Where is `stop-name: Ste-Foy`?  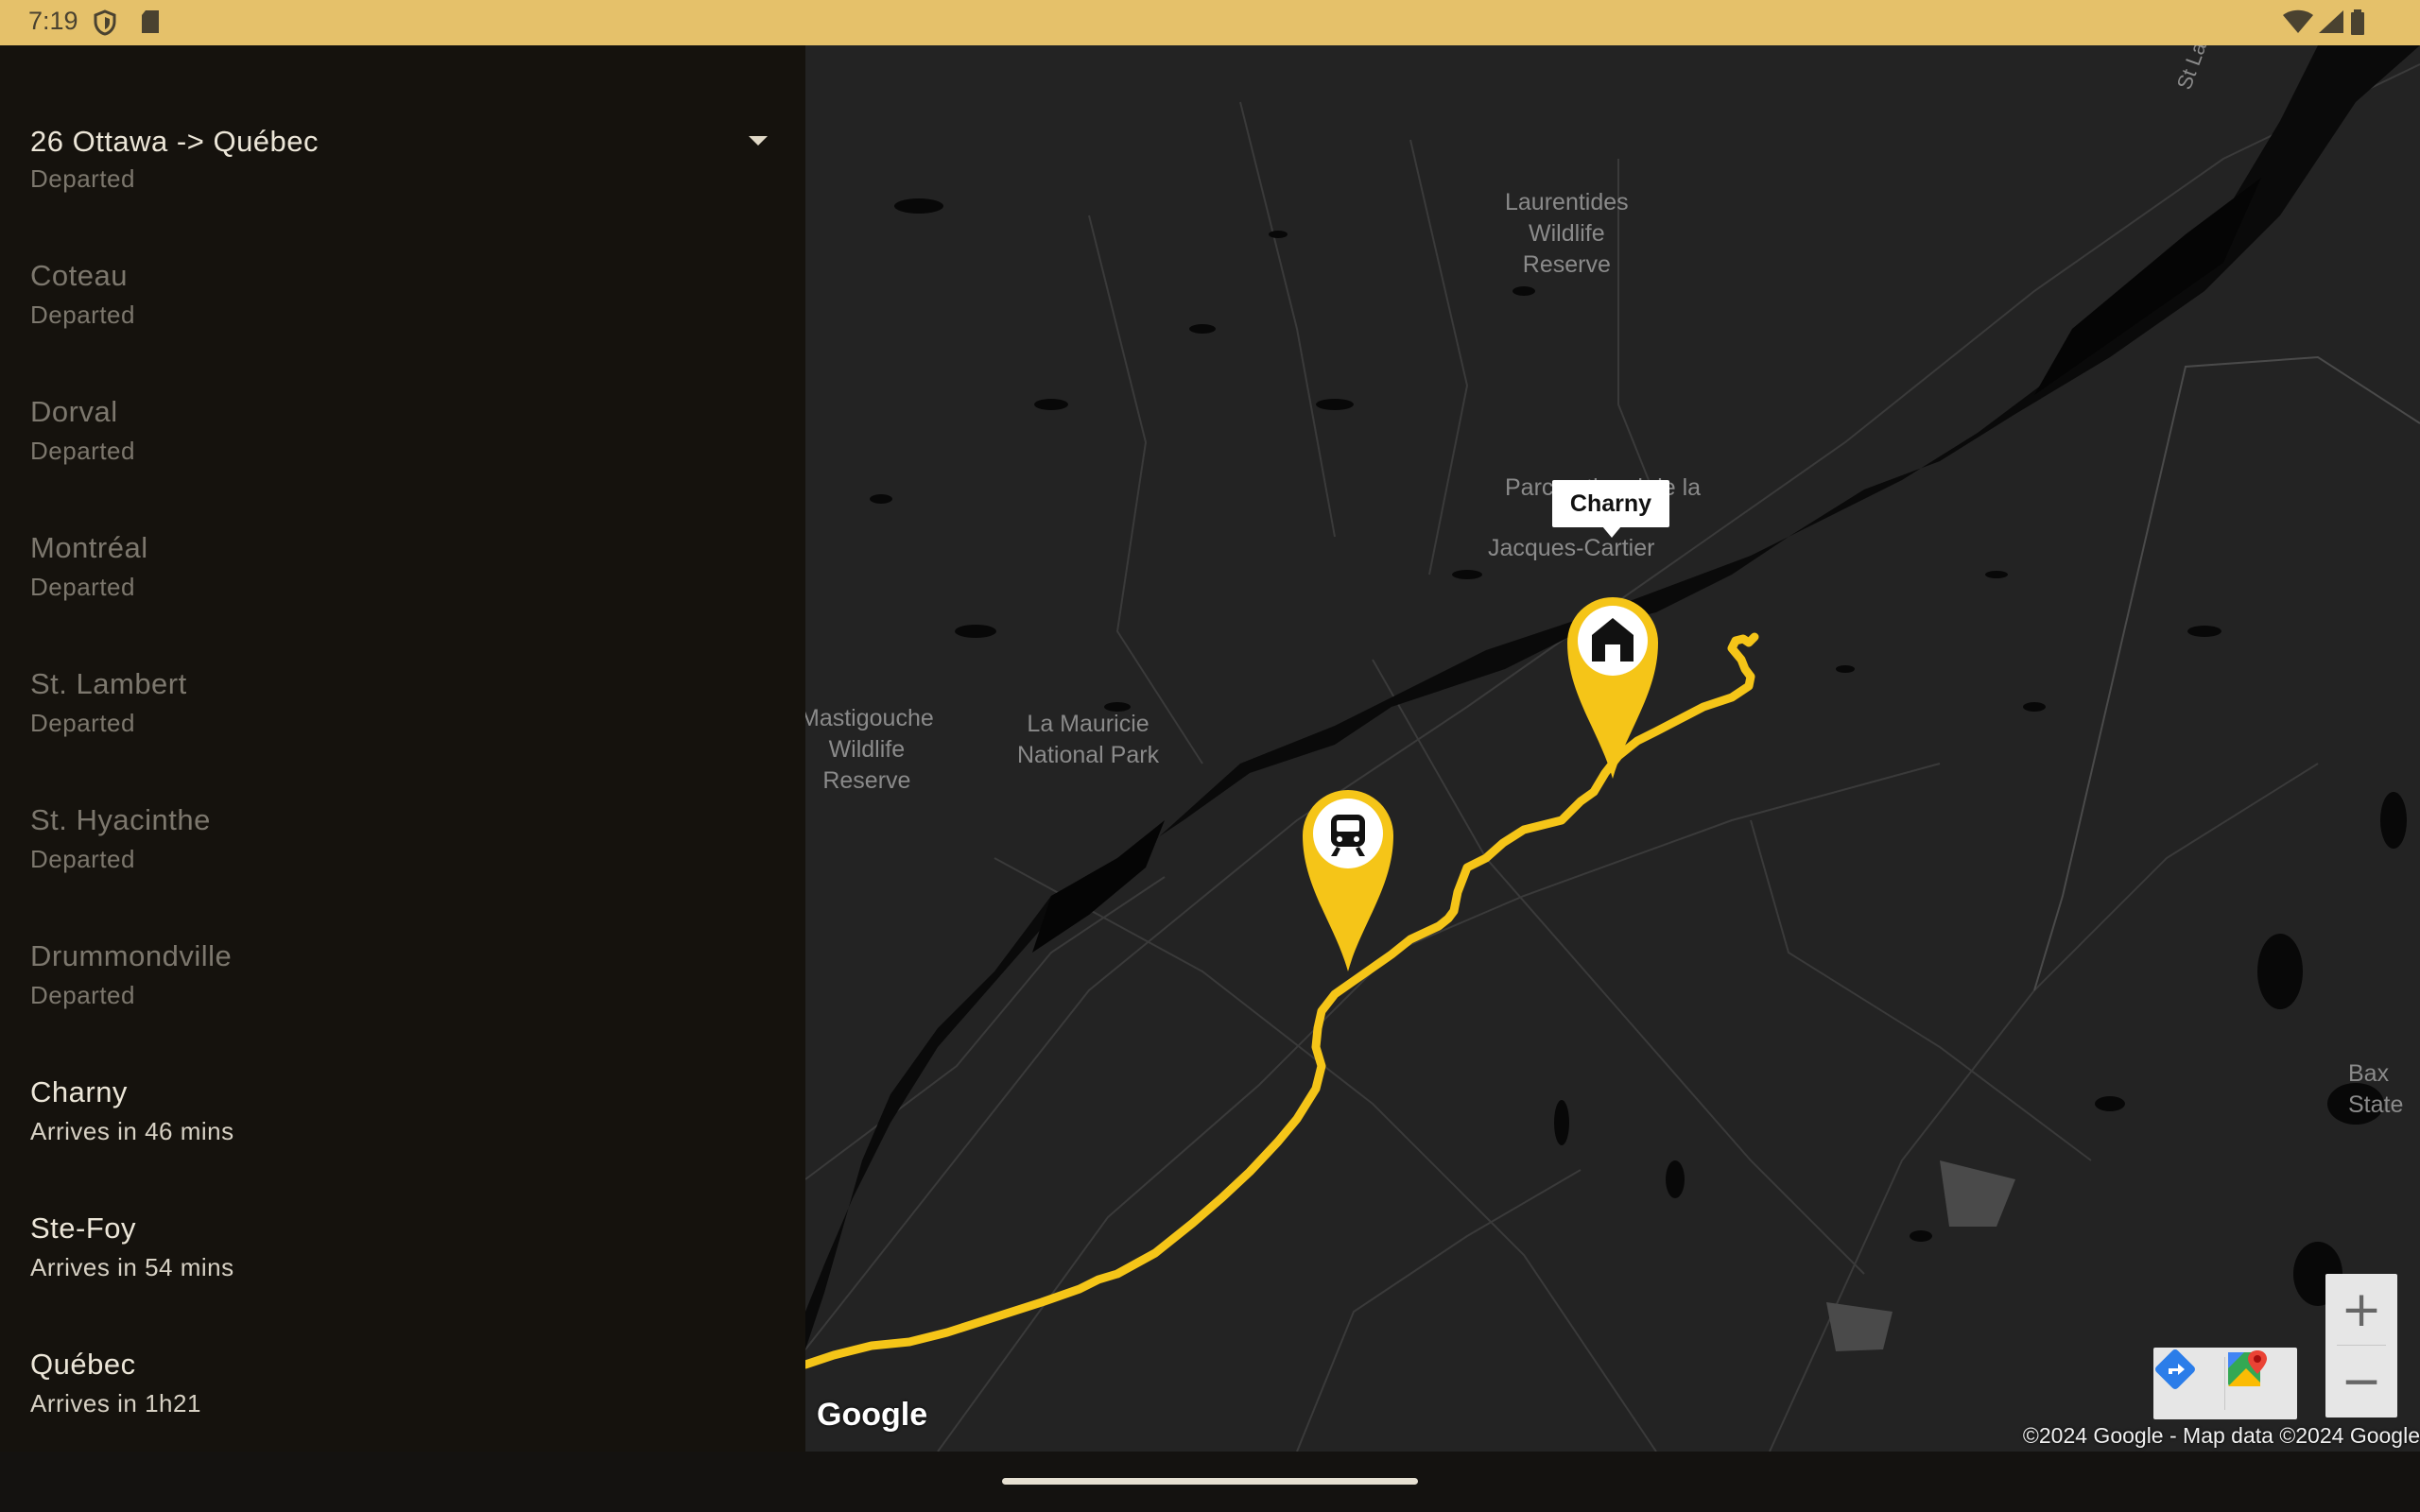 stop-name: Ste-Foy is located at coordinates (83, 1228).